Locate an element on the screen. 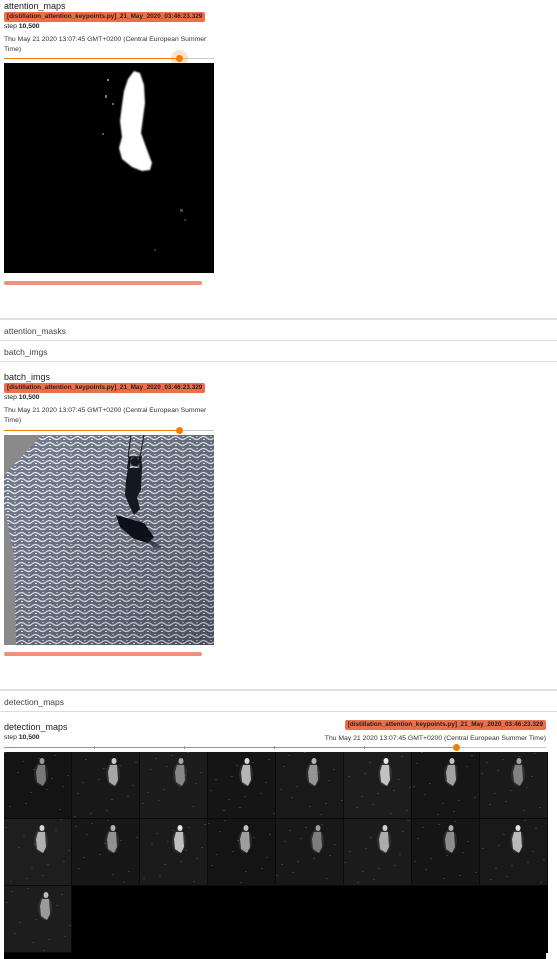 This screenshot has height=959, width=557. card-title: attention_maps is located at coordinates (35, 6).